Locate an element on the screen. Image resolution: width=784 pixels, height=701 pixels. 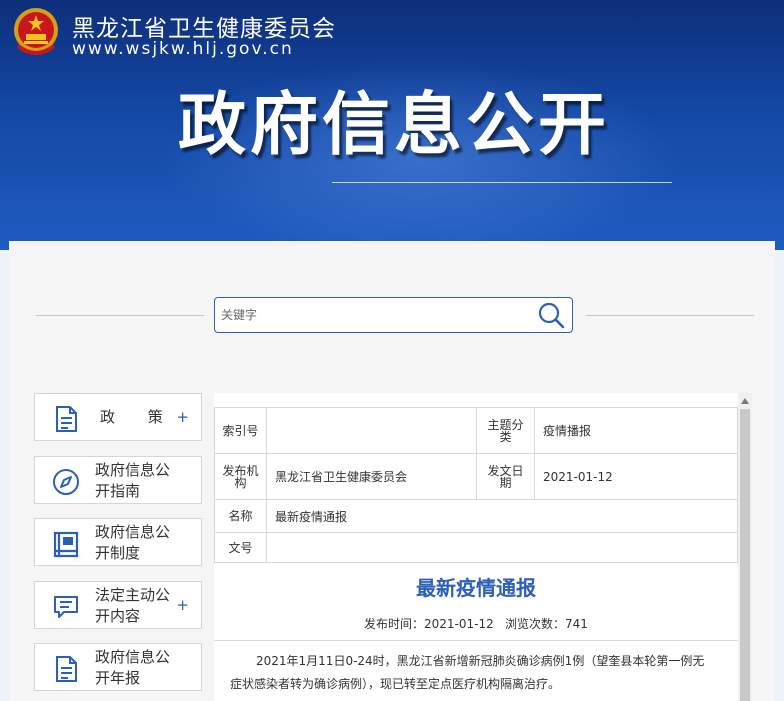
publisher-label: 发布机构 is located at coordinates (240, 476).